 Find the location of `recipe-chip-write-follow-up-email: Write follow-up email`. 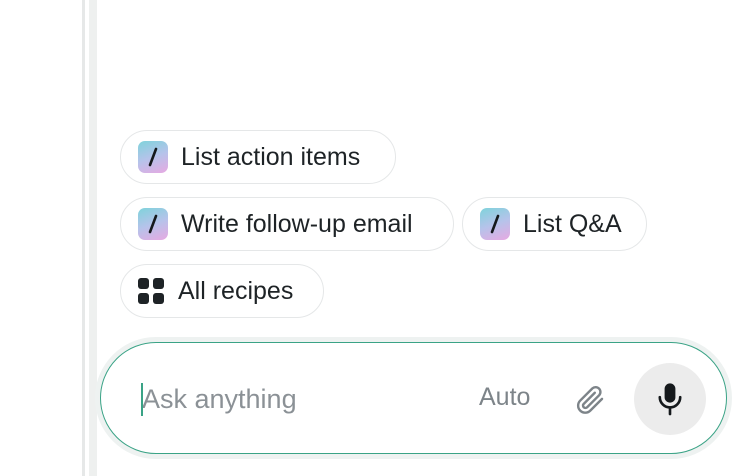

recipe-chip-write-follow-up-email: Write follow-up email is located at coordinates (287, 224).